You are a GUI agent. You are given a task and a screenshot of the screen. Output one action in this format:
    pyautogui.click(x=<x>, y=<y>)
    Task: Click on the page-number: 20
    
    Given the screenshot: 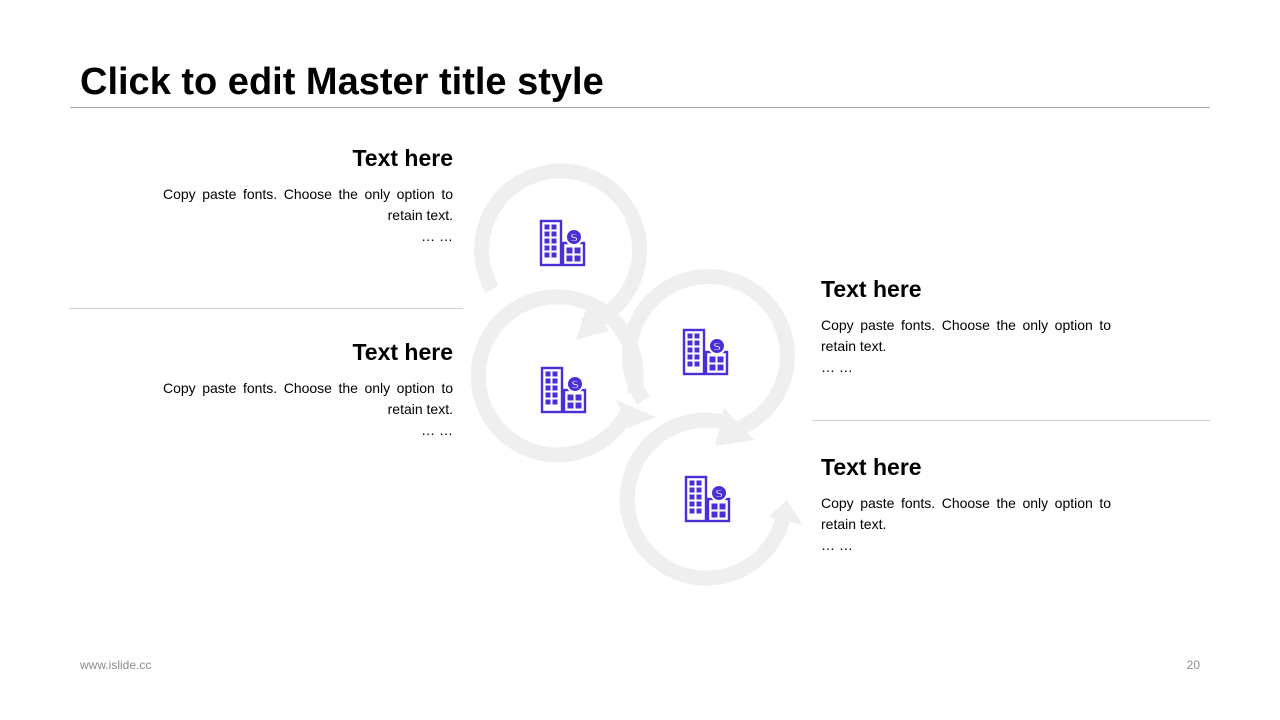 What is the action you would take?
    pyautogui.click(x=1193, y=665)
    